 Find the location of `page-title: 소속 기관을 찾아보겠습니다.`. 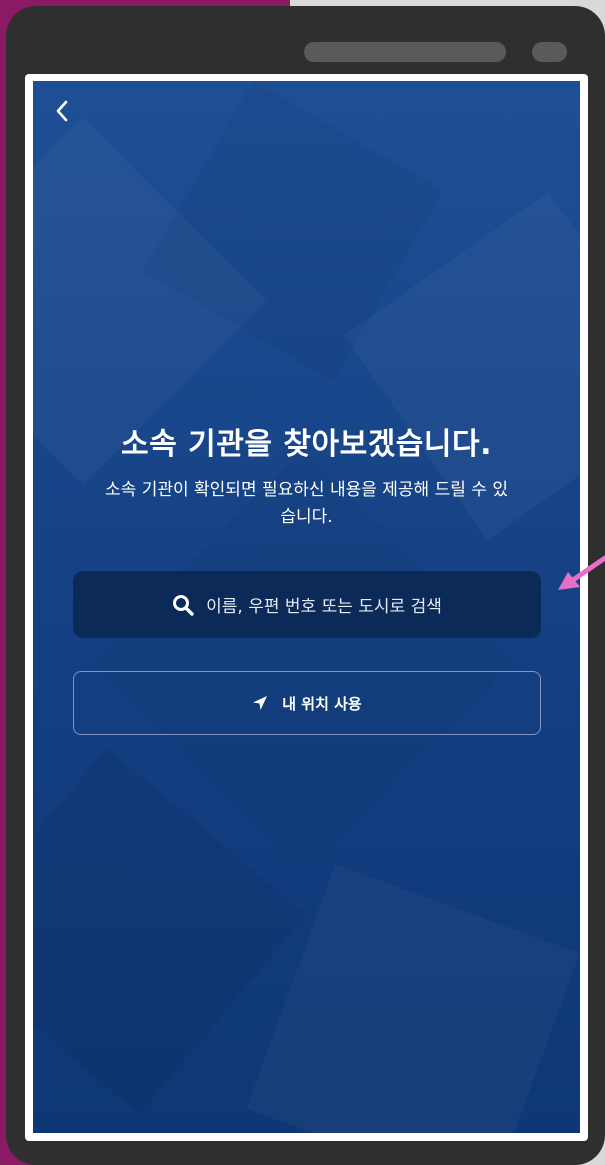

page-title: 소속 기관을 찾아보겠습니다. is located at coordinates (306, 444).